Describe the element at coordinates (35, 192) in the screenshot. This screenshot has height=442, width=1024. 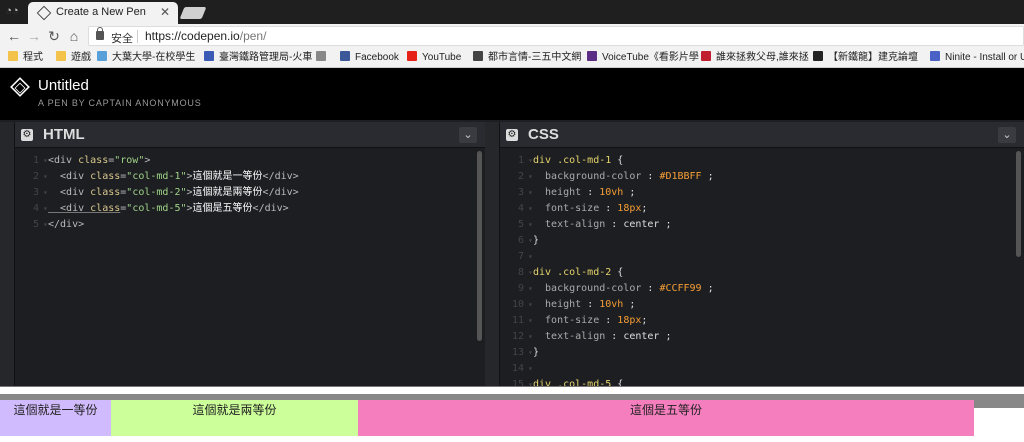
I see `line-number: 3` at that location.